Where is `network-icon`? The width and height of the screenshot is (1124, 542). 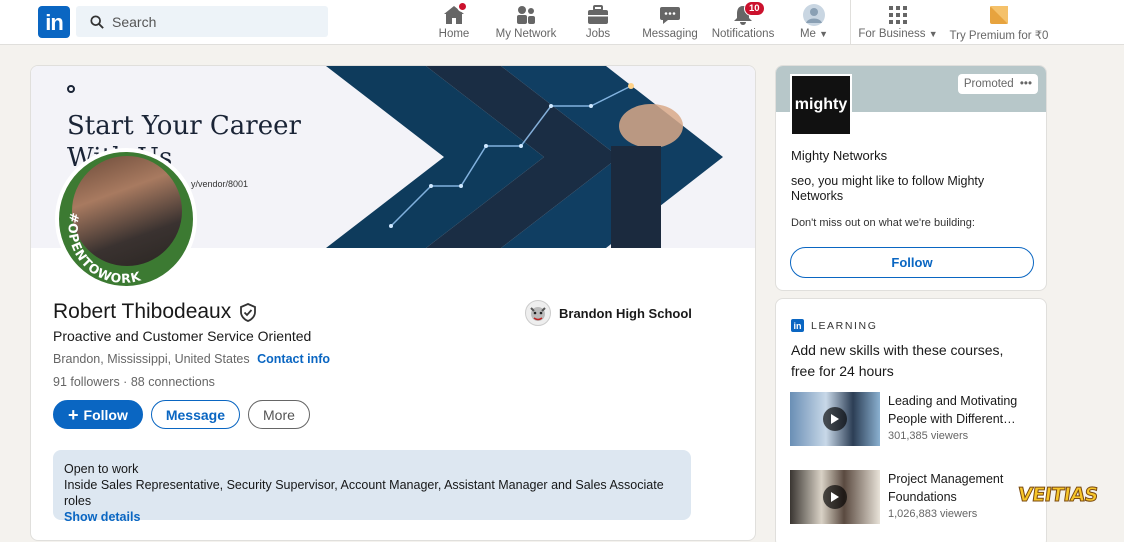 network-icon is located at coordinates (526, 15).